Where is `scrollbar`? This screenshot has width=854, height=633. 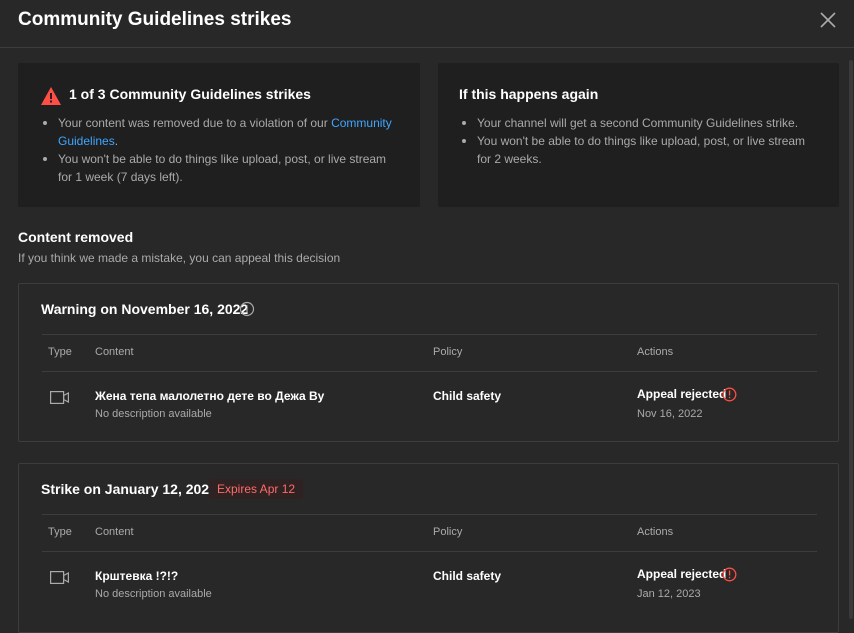
scrollbar is located at coordinates (851, 339).